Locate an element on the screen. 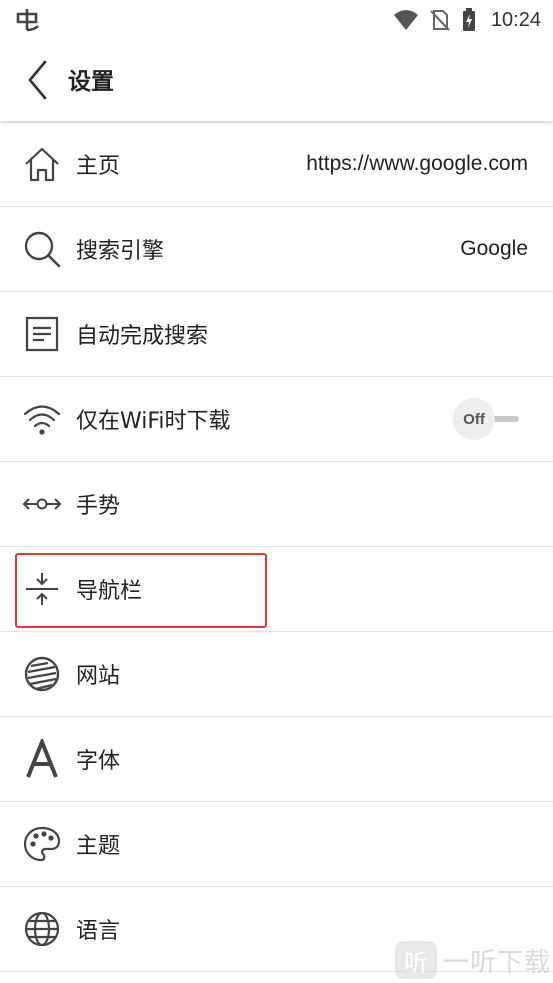  search-icon is located at coordinates (42, 249).